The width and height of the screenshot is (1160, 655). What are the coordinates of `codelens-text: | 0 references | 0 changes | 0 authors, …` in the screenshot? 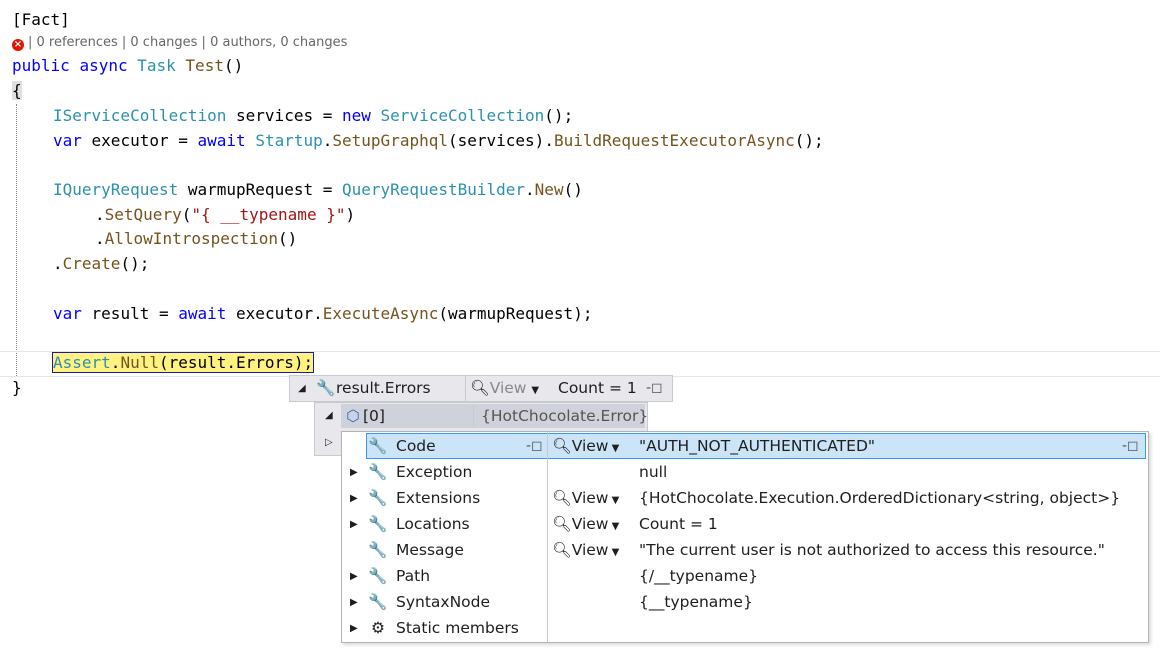 It's located at (187, 42).